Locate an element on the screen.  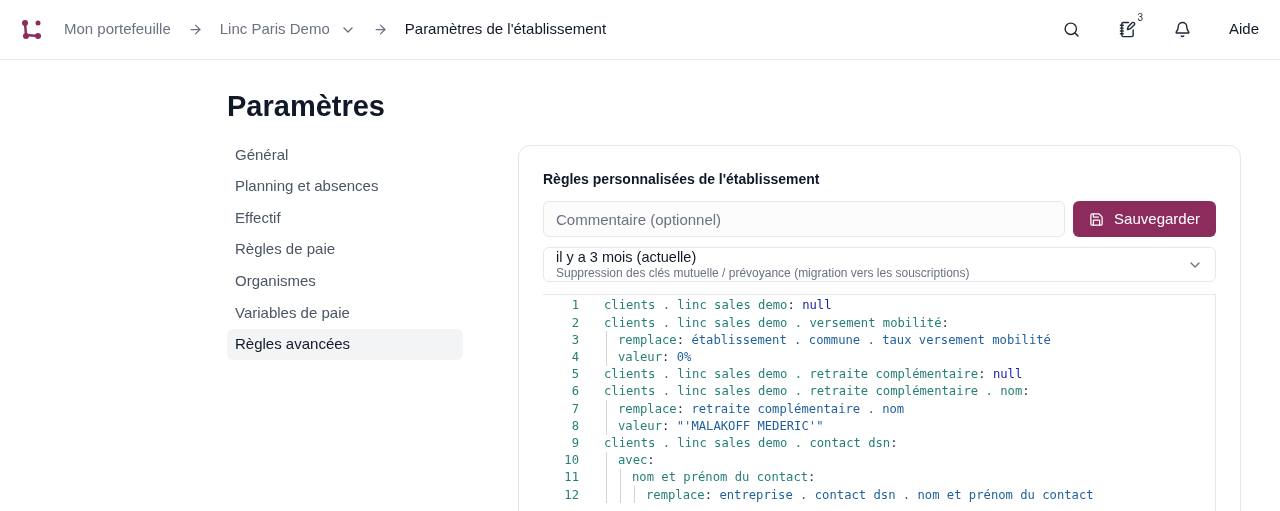
help-link: Aide is located at coordinates (1243, 29).